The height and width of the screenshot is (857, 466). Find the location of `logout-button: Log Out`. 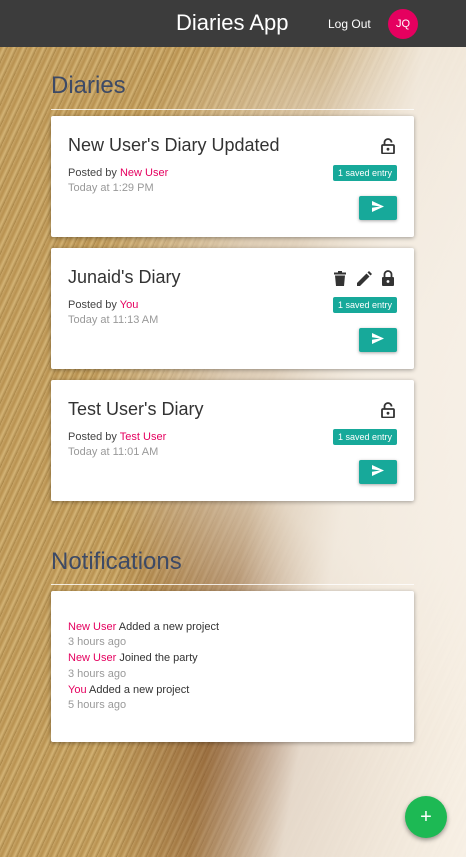

logout-button: Log Out is located at coordinates (349, 24).